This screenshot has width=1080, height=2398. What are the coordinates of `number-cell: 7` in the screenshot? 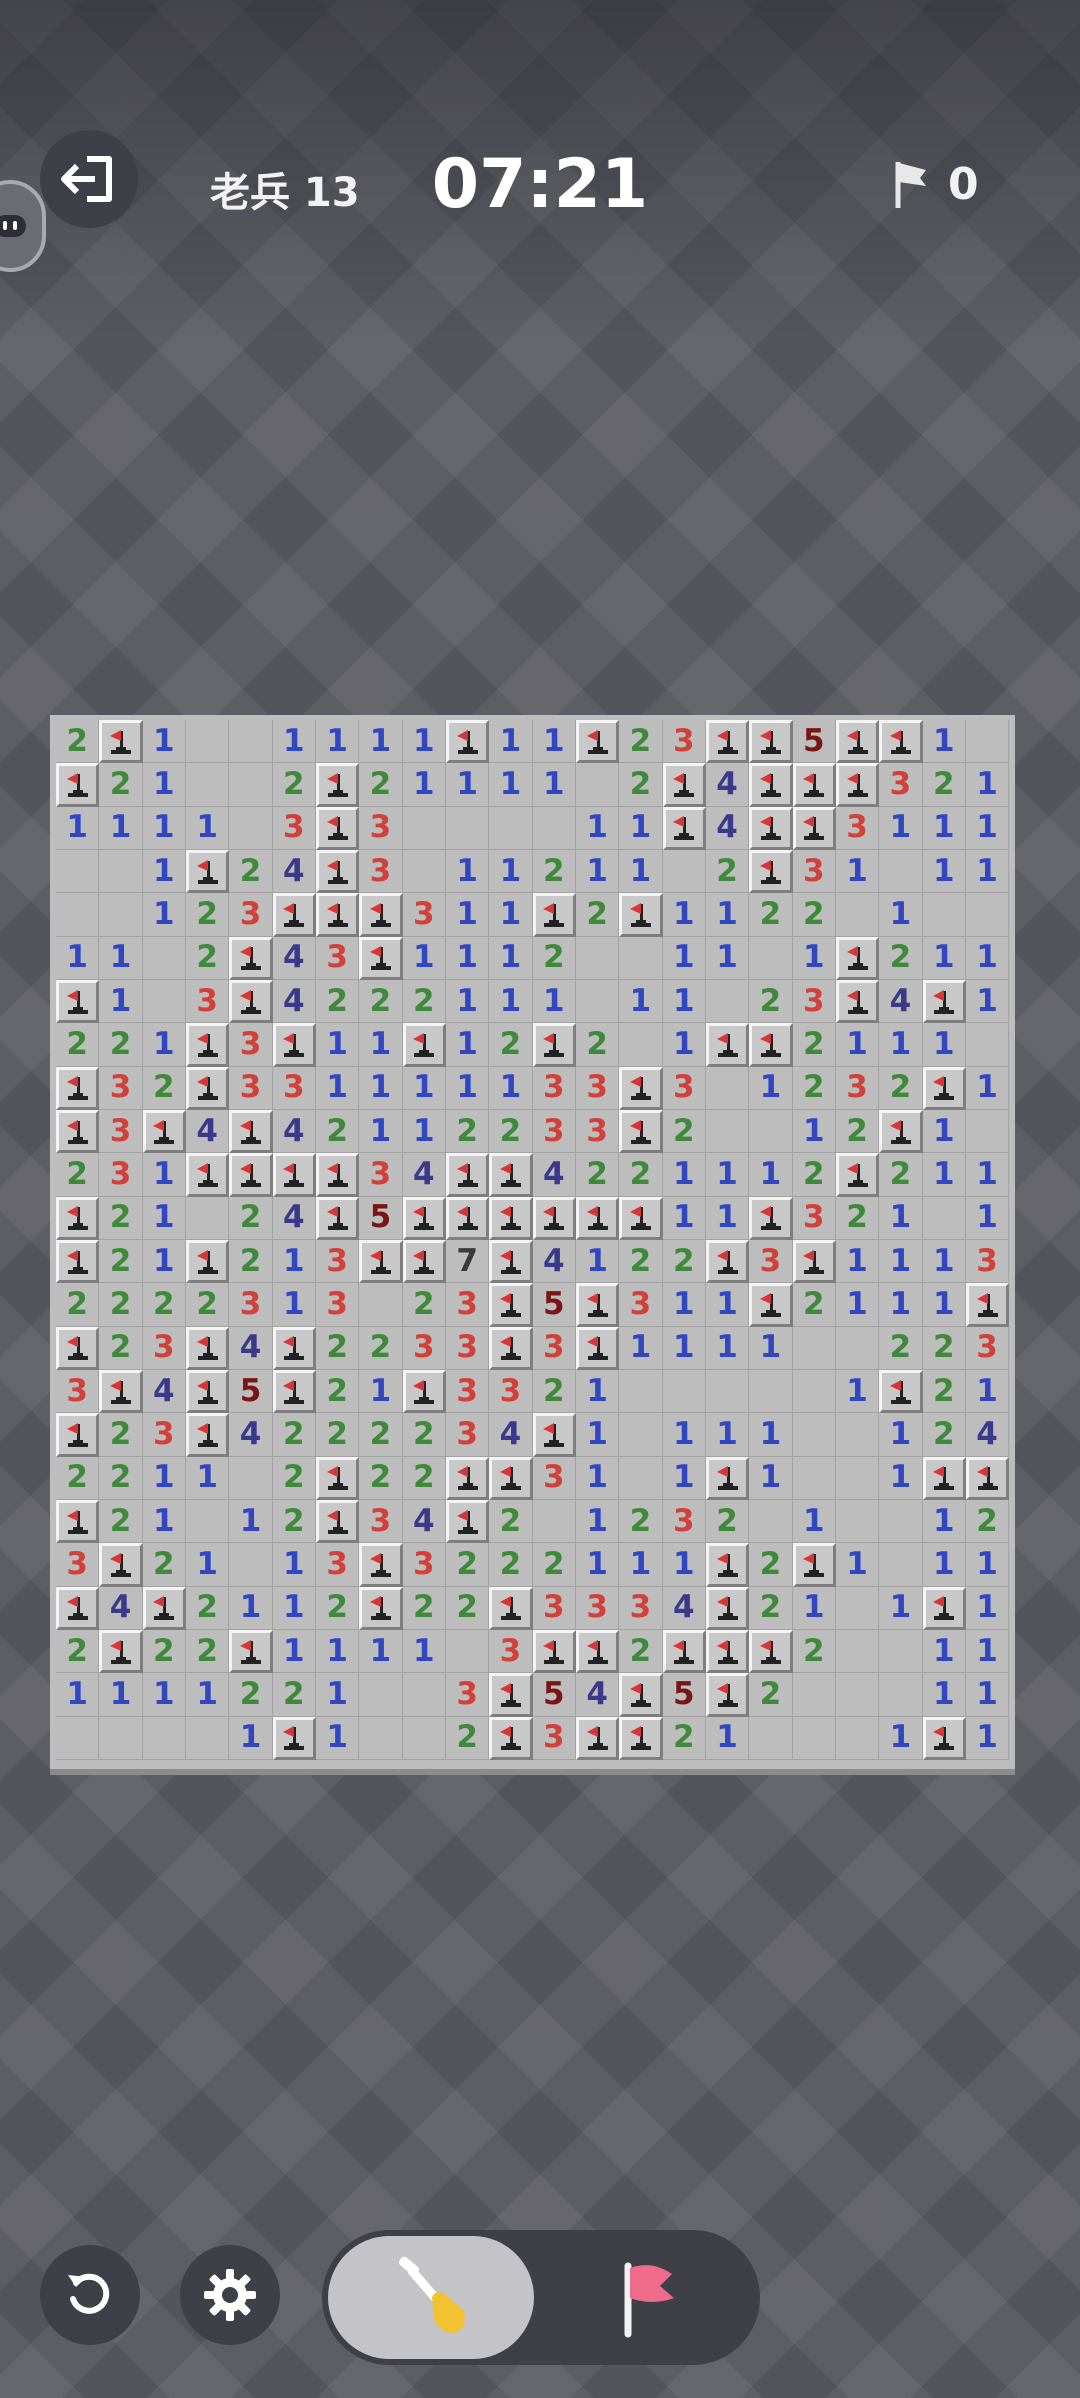 It's located at (467, 1261).